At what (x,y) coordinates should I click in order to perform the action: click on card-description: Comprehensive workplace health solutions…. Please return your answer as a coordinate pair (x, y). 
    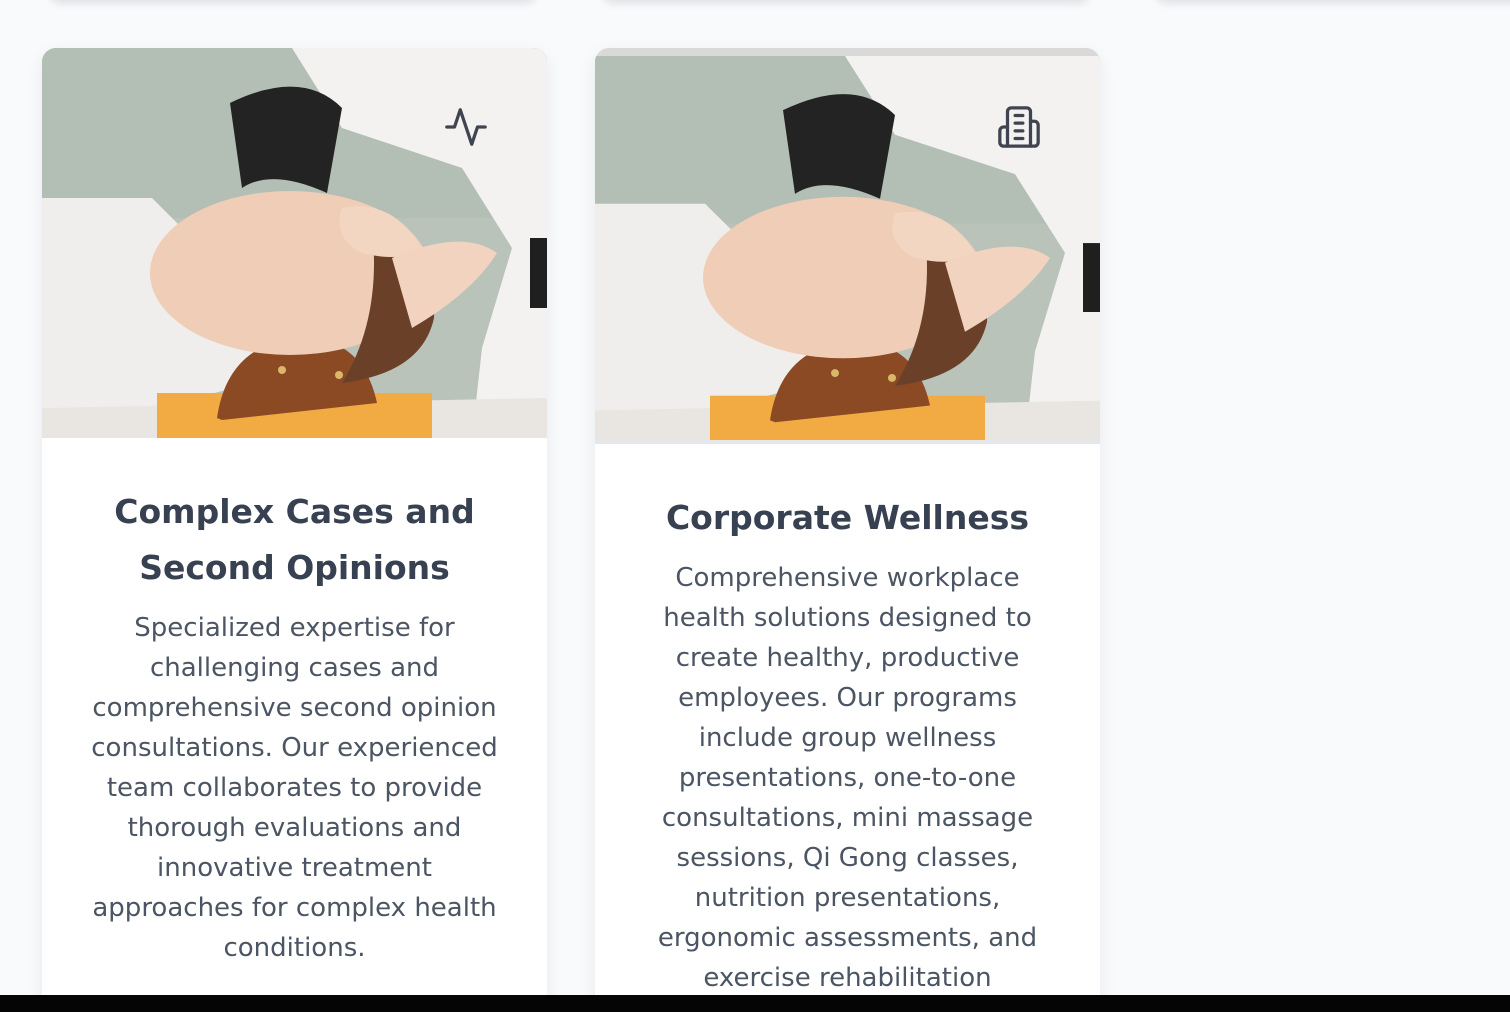
    Looking at the image, I should click on (847, 778).